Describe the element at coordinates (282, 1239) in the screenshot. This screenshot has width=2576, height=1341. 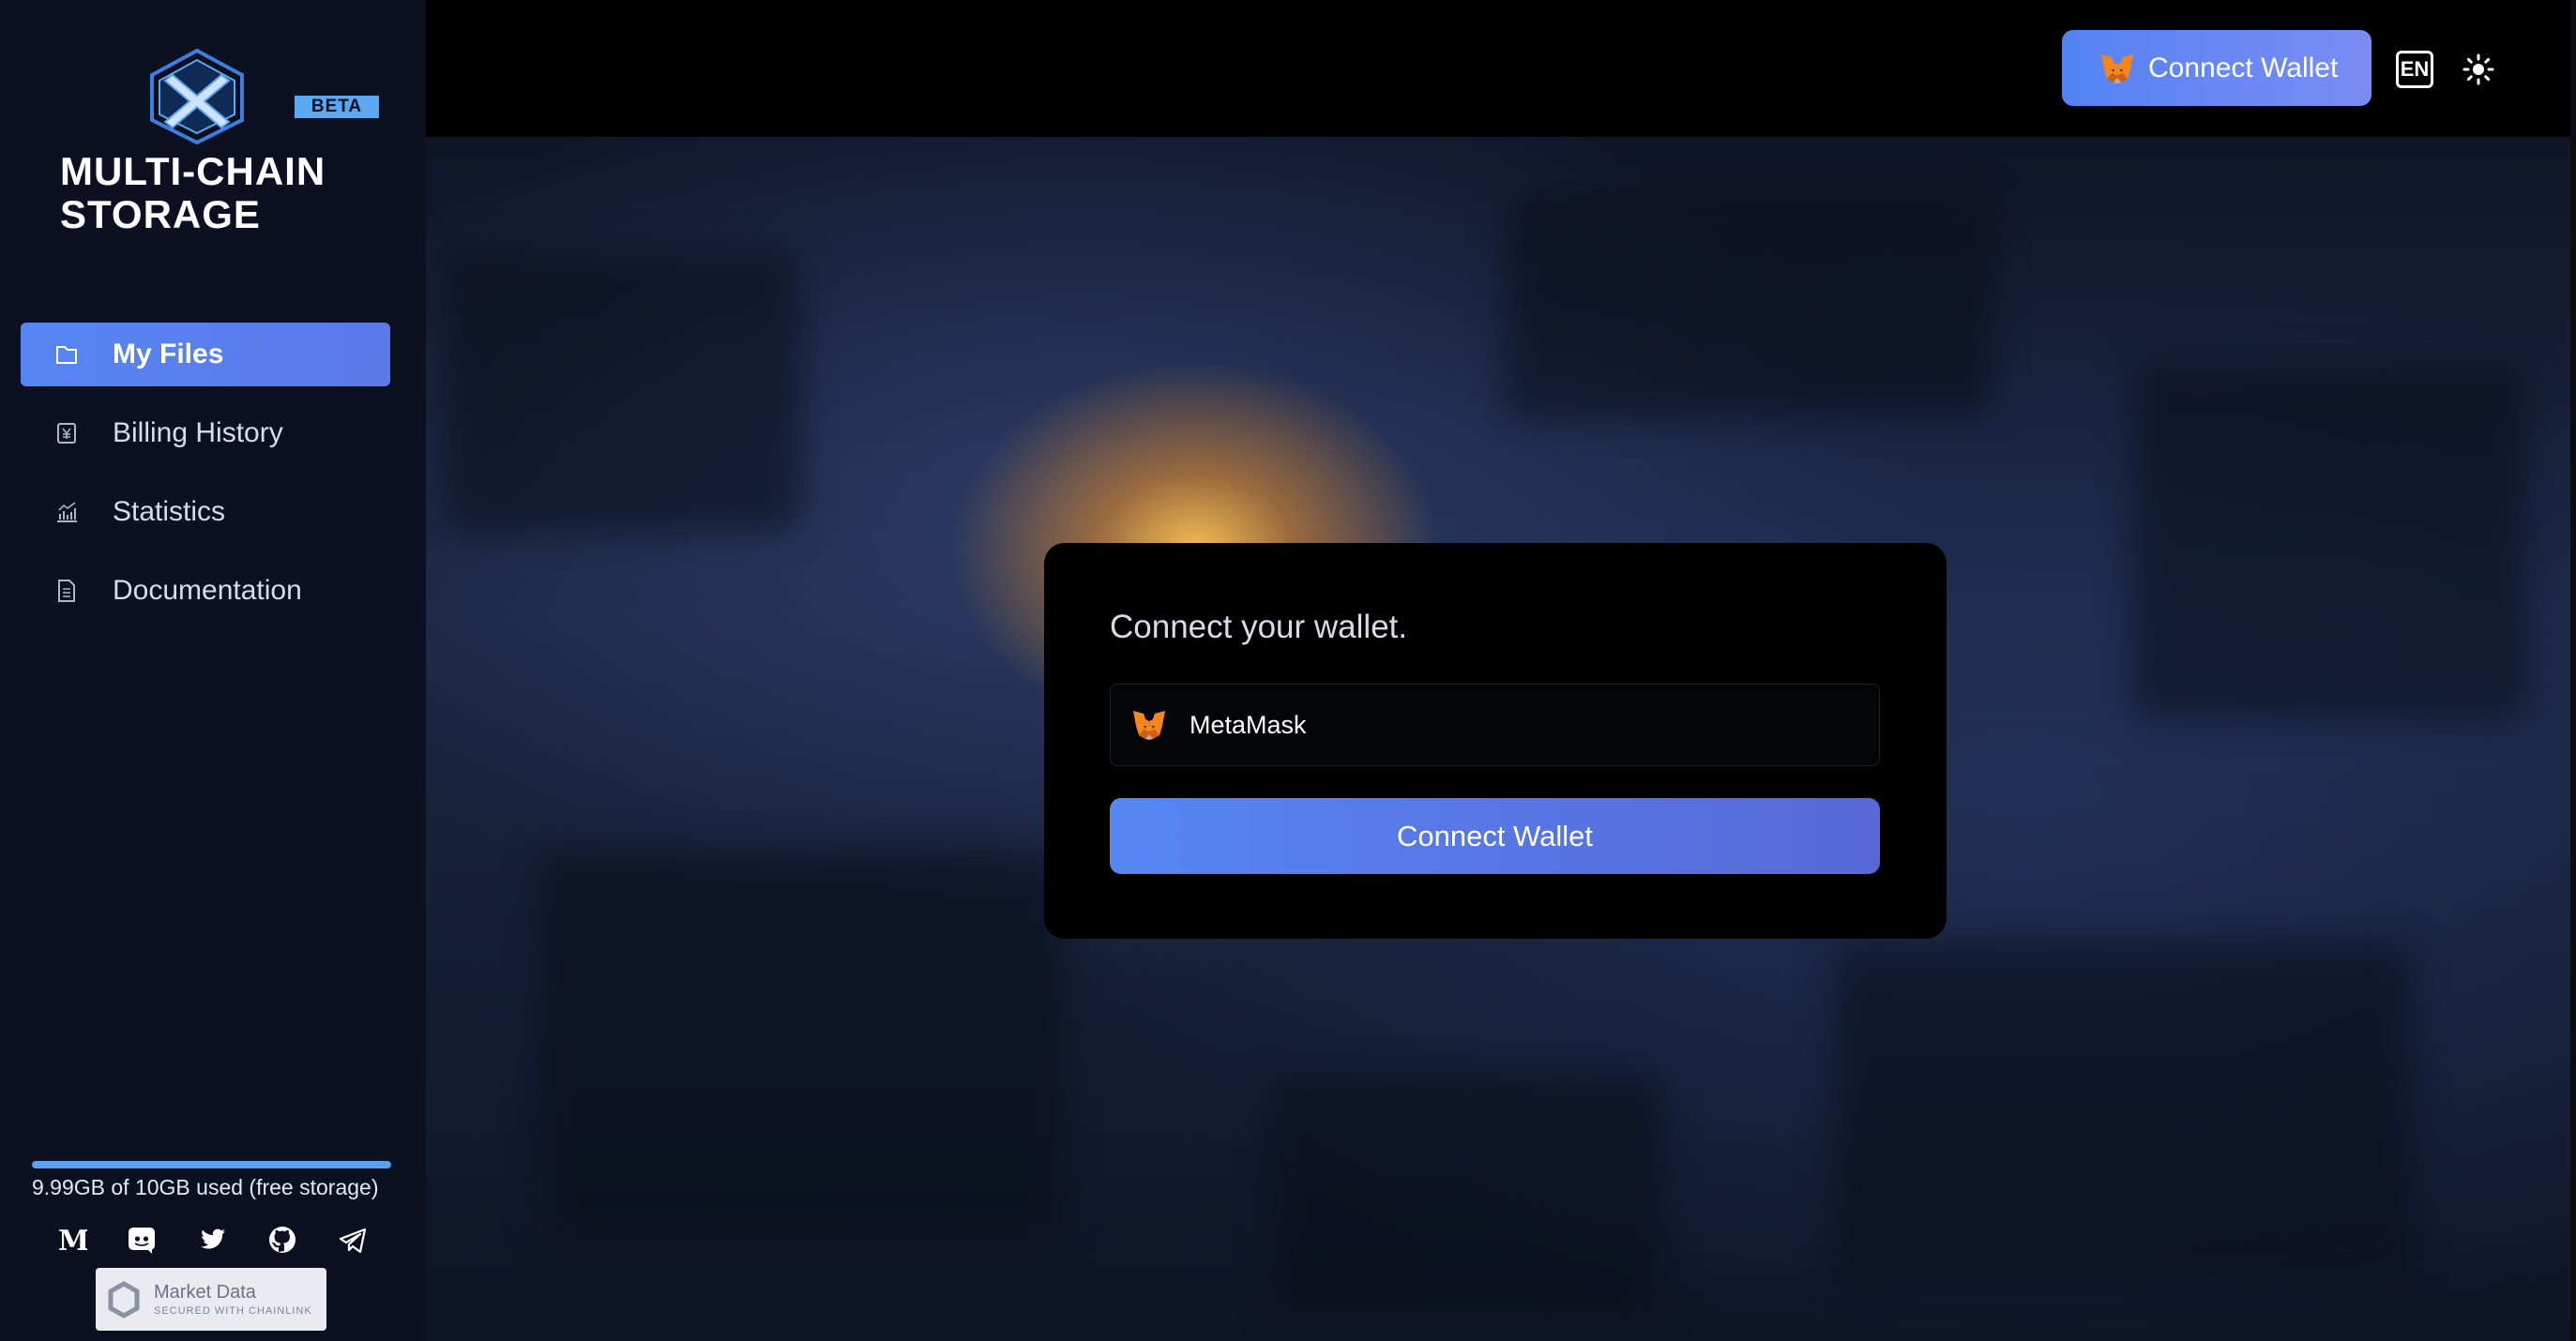
I see `github-icon` at that location.